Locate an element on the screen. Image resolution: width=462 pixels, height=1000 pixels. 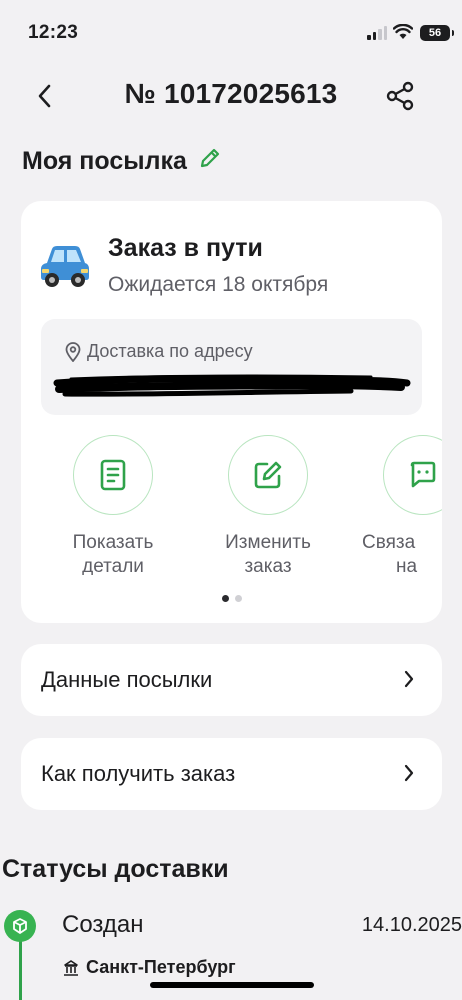
delivery-address-box: Доставка по адресу is located at coordinates (231, 367).